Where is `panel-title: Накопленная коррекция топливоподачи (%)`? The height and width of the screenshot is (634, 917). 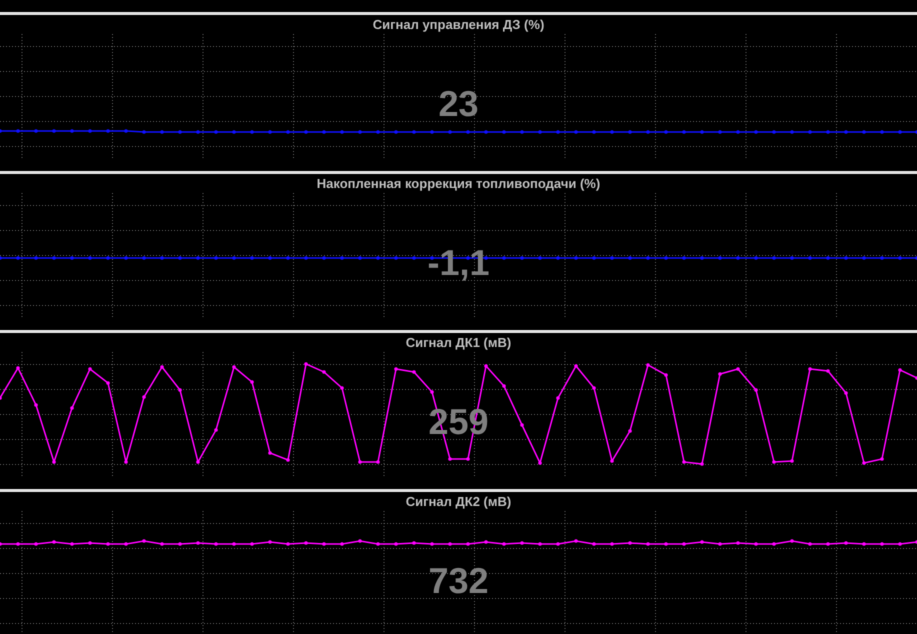 panel-title: Накопленная коррекция топливоподачи (%) is located at coordinates (458, 183).